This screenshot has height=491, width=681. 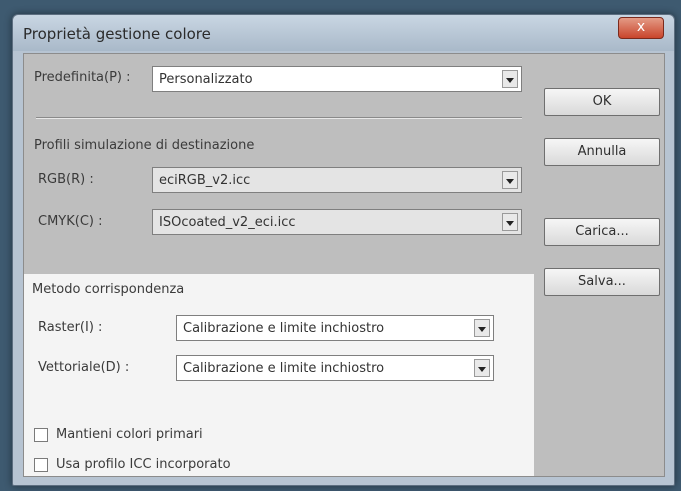 What do you see at coordinates (66, 179) in the screenshot?
I see `rgb-label: RGB(R) :` at bounding box center [66, 179].